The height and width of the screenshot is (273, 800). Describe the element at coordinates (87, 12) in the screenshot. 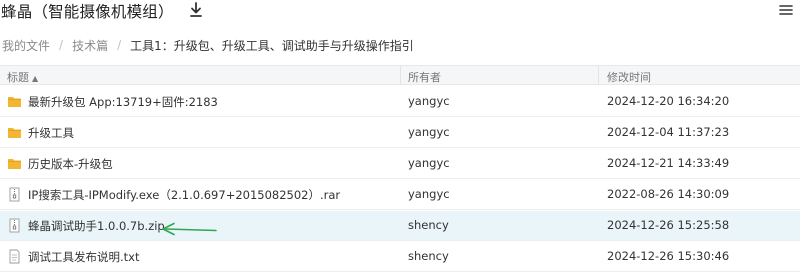

I see `page-title: 蜂晶（智能摄像机模组）` at that location.